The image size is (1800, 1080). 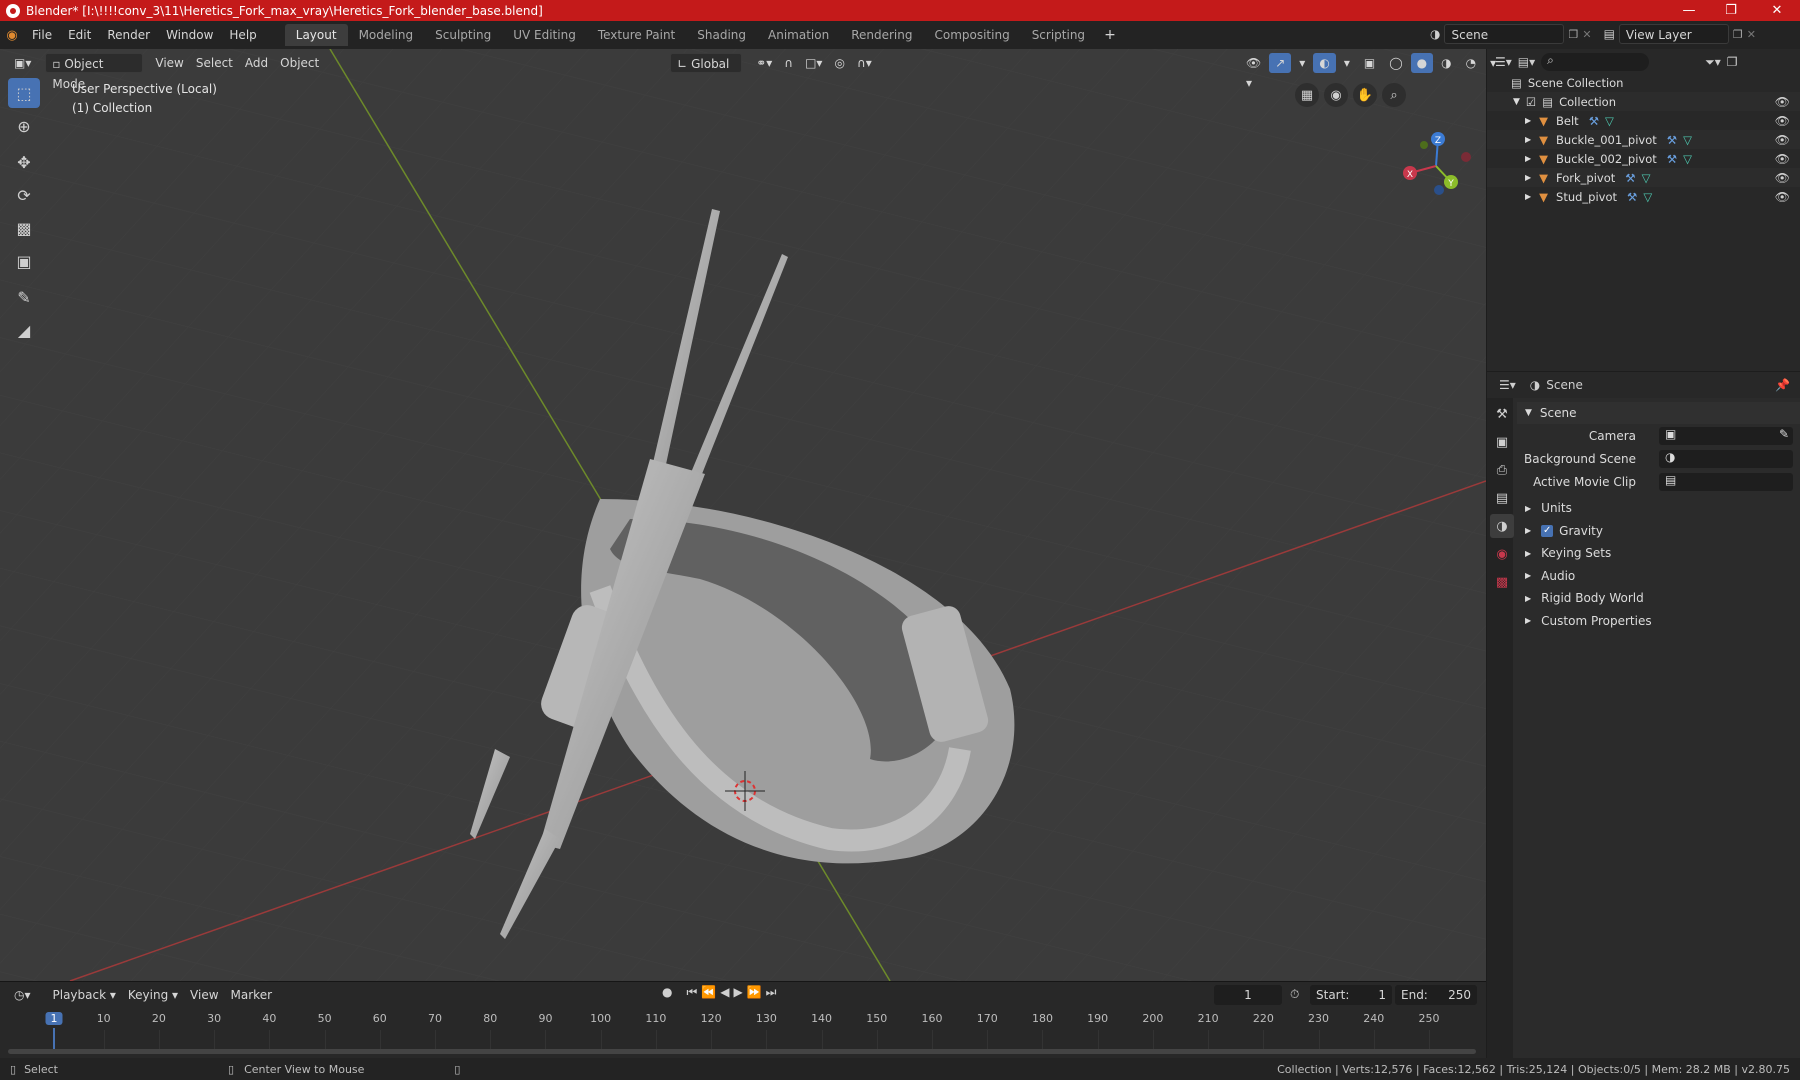 What do you see at coordinates (299, 63) in the screenshot?
I see `menu-object: Object` at bounding box center [299, 63].